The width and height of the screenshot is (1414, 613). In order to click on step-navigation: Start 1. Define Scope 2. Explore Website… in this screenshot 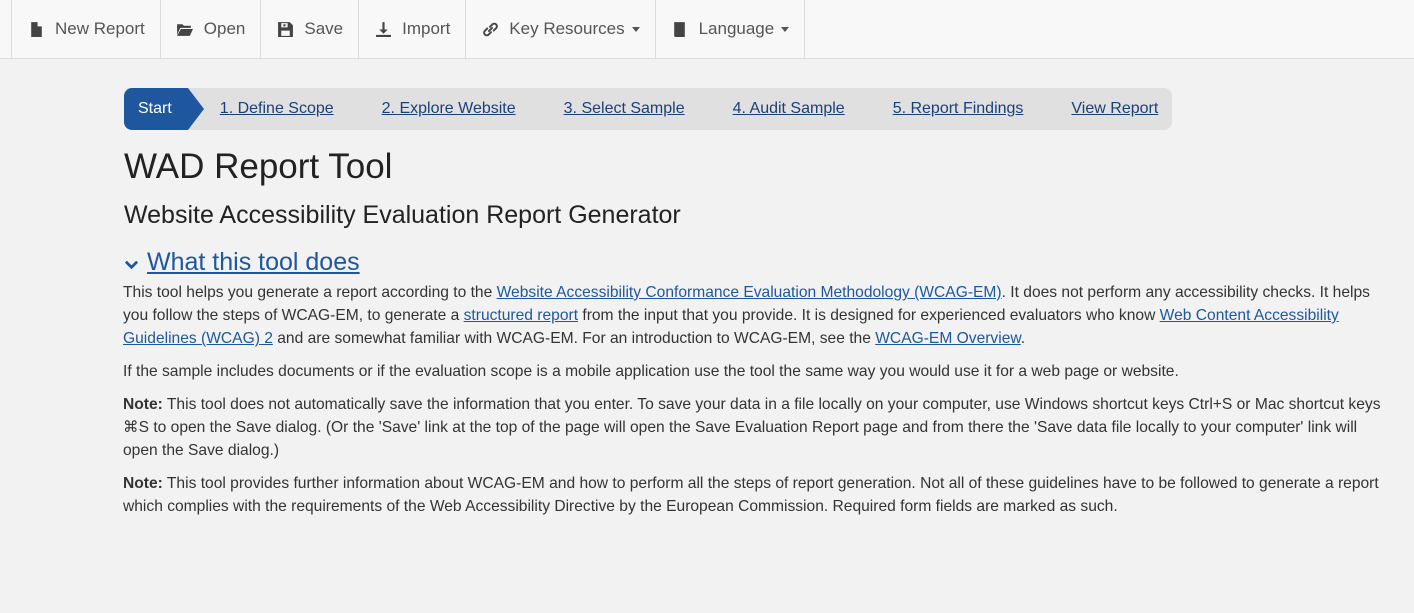, I will do `click(759, 109)`.